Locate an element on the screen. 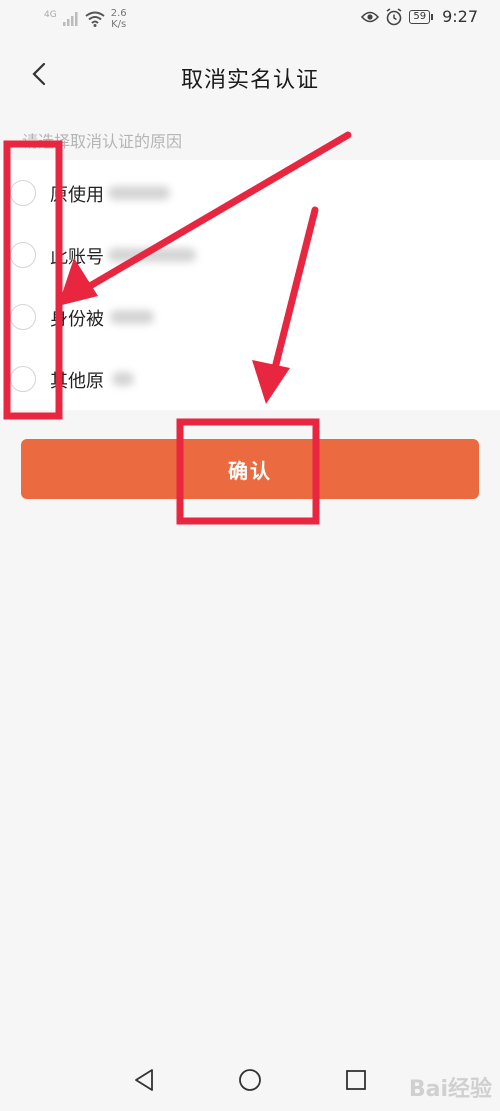  nav-back-icon is located at coordinates (144, 1080).